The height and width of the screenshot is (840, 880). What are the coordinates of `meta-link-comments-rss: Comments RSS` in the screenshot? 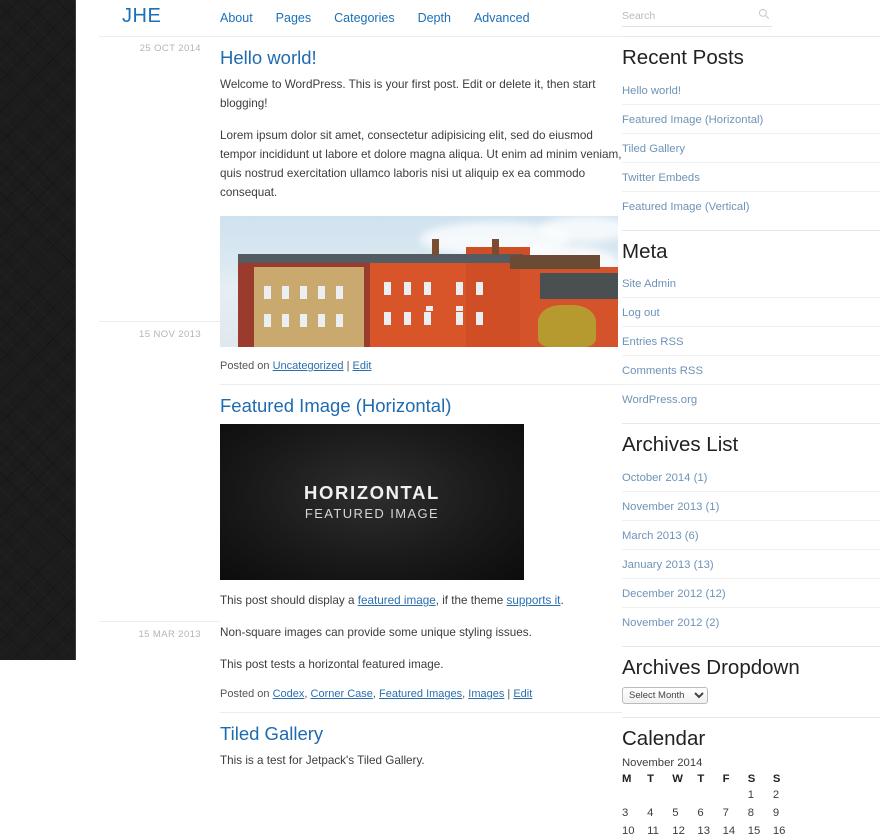 It's located at (662, 371).